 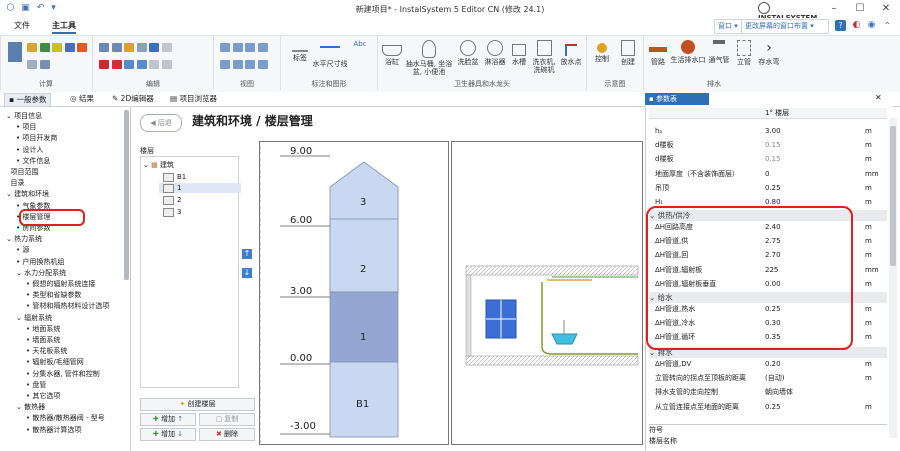 I want to click on minimize-button: –, so click(x=834, y=9).